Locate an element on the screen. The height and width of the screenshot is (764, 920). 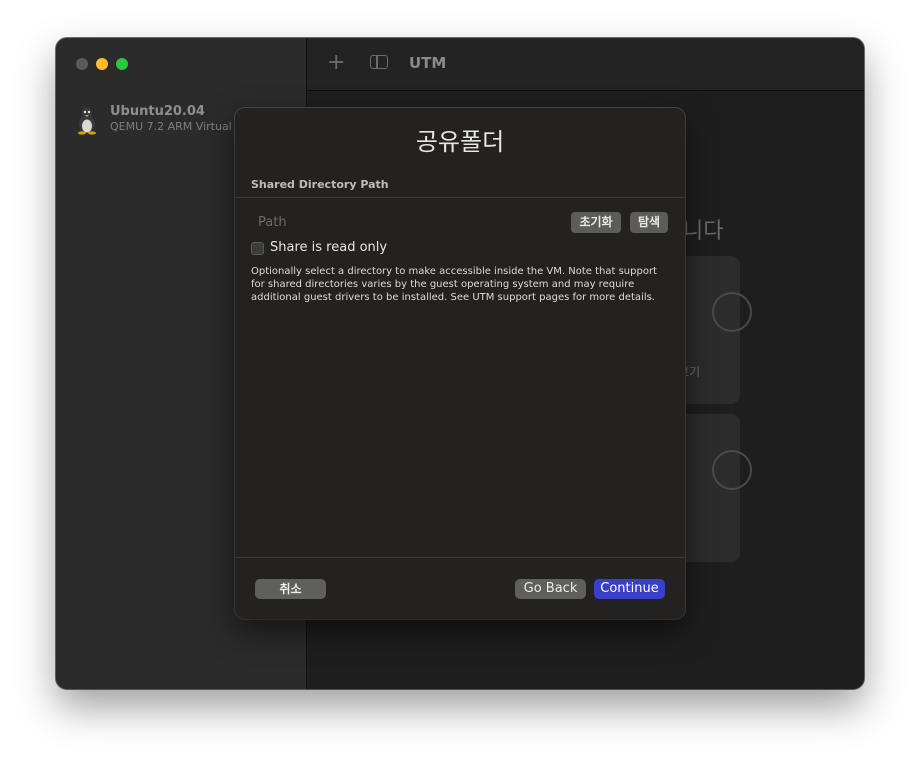
footer-divider is located at coordinates (460, 557).